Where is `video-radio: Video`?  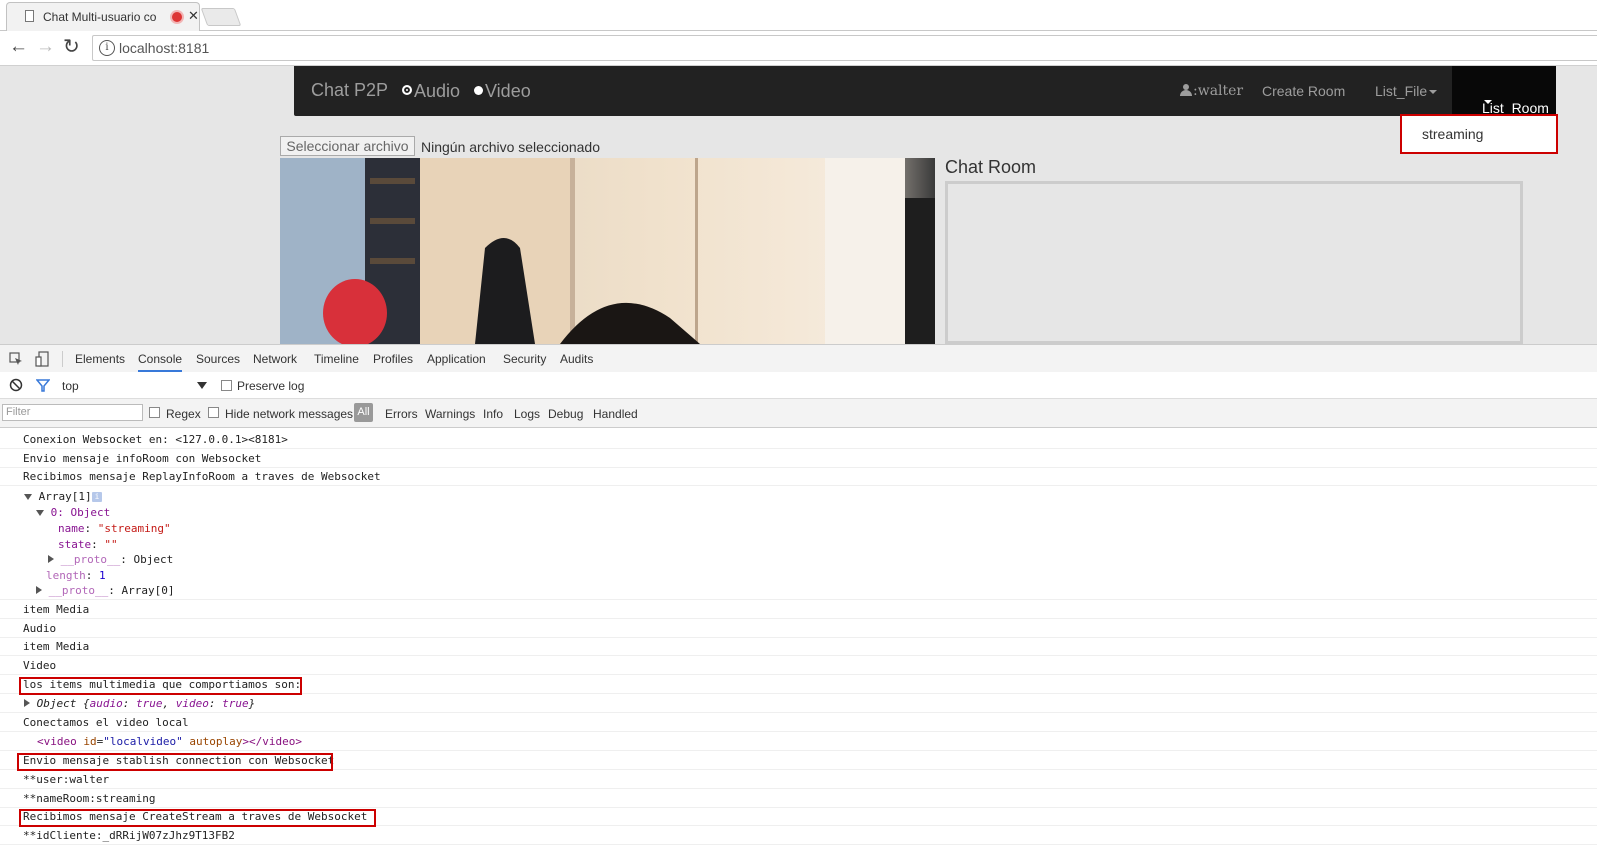 video-radio: Video is located at coordinates (502, 91).